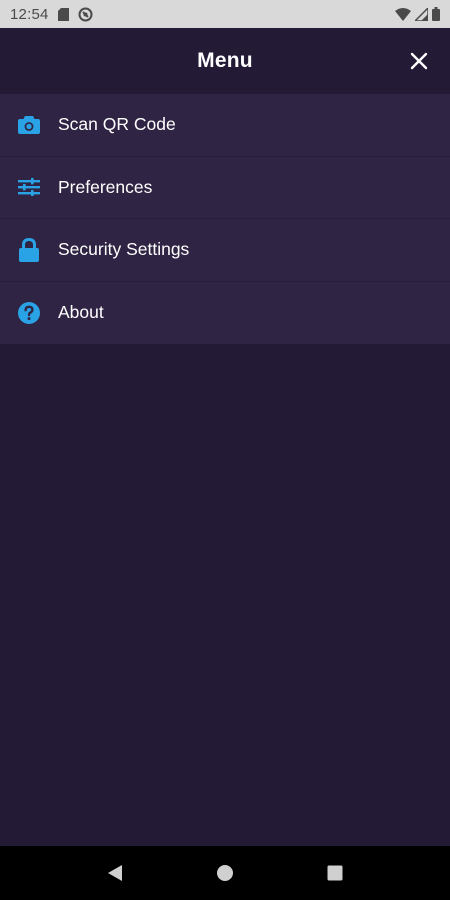 The height and width of the screenshot is (900, 450). Describe the element at coordinates (85, 14) in the screenshot. I see `sync-icon` at that location.